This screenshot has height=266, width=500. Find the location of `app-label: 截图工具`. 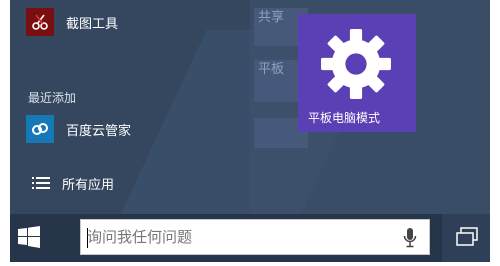

app-label: 截图工具 is located at coordinates (92, 24).